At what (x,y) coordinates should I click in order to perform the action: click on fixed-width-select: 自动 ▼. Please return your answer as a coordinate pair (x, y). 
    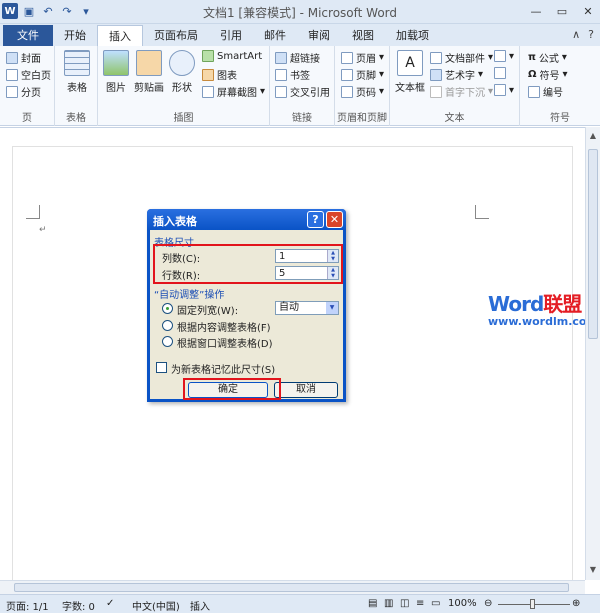
    Looking at the image, I should click on (307, 308).